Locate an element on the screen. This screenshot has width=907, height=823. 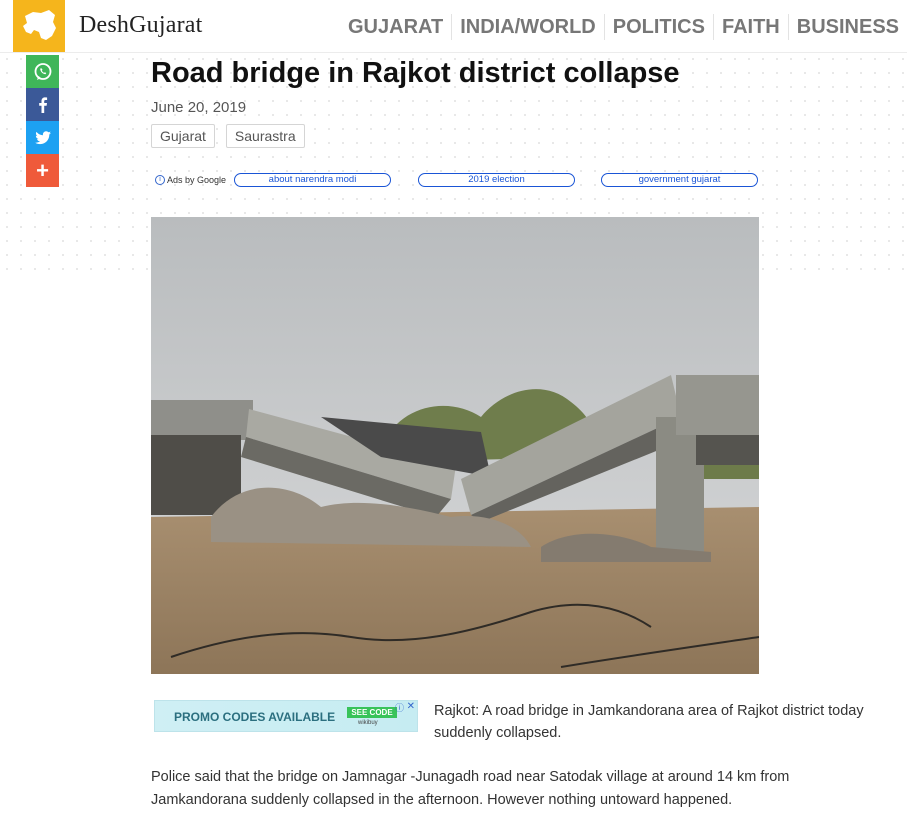
facebook-share-button is located at coordinates (42, 104).